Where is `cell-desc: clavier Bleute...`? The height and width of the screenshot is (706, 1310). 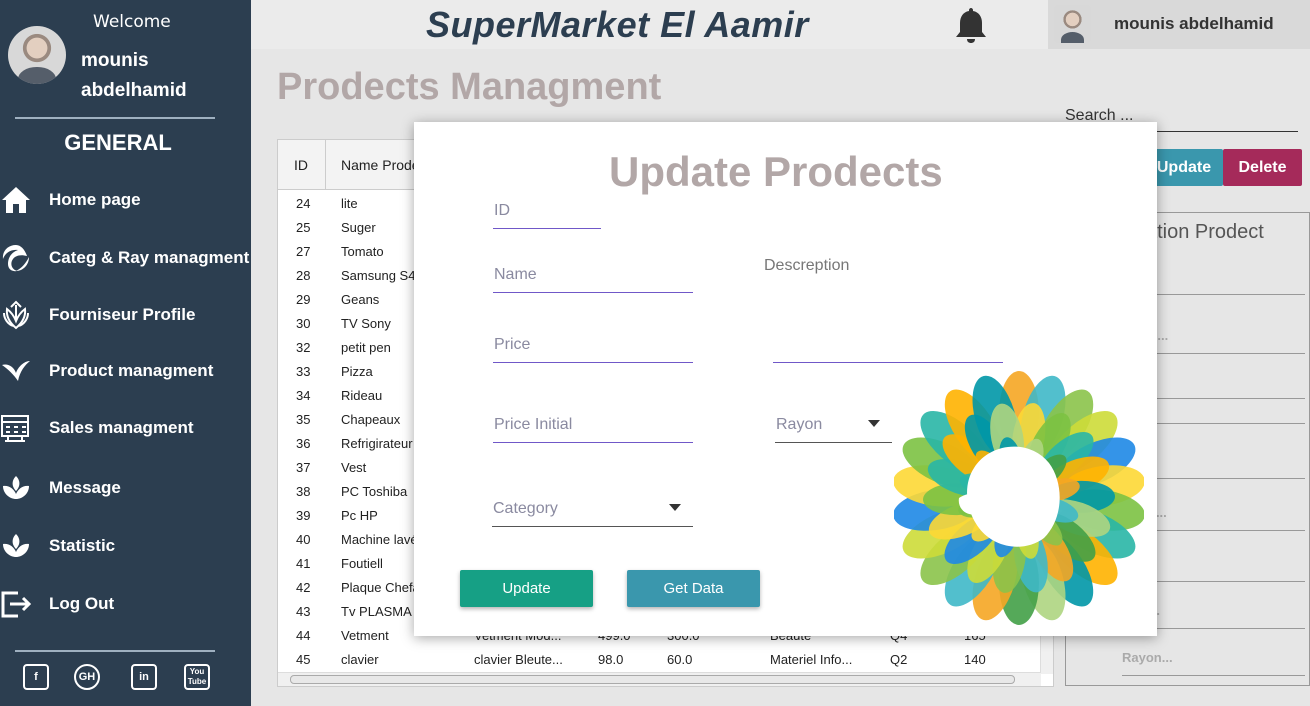 cell-desc: clavier Bleute... is located at coordinates (518, 659).